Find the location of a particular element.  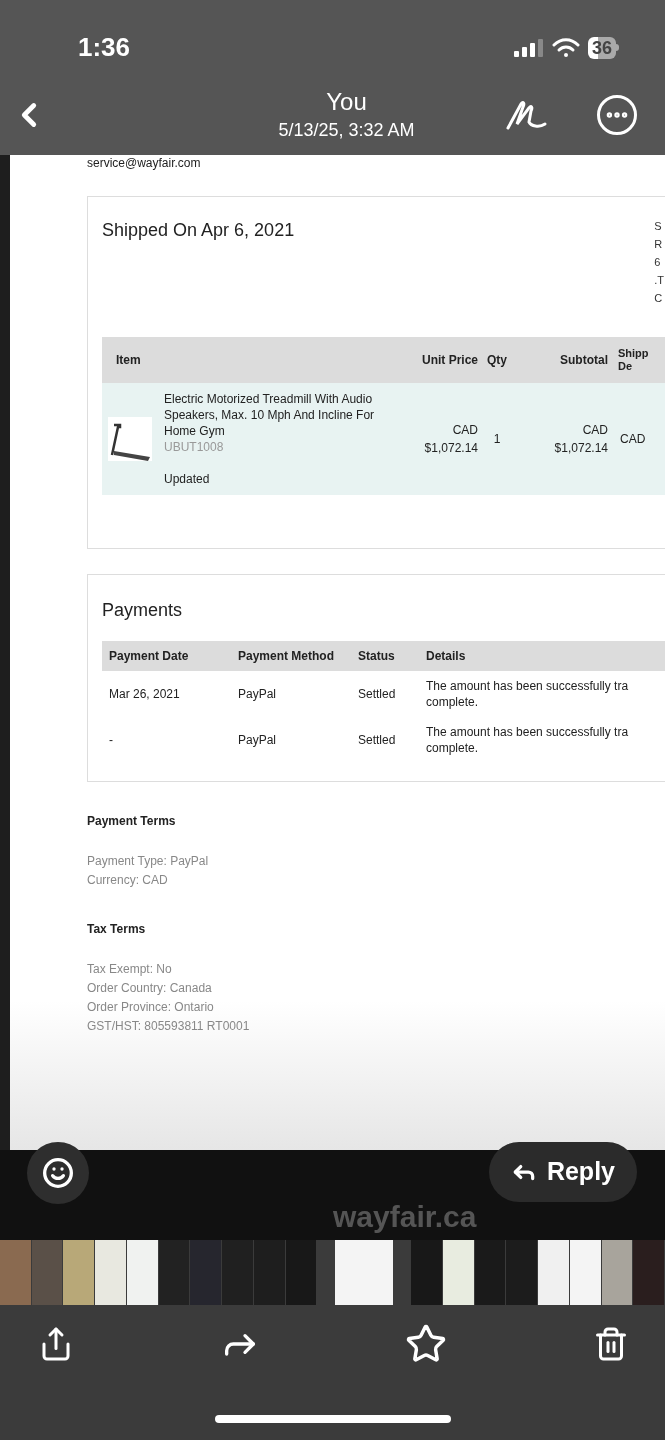

payment-date: Mar 26, 2021 is located at coordinates (144, 694).